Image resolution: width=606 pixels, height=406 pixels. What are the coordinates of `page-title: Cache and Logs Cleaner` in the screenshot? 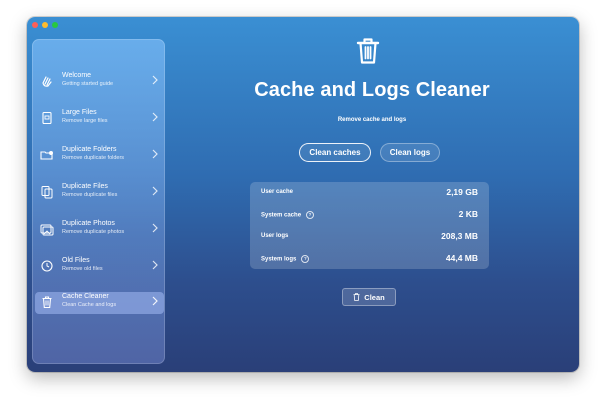 It's located at (372, 90).